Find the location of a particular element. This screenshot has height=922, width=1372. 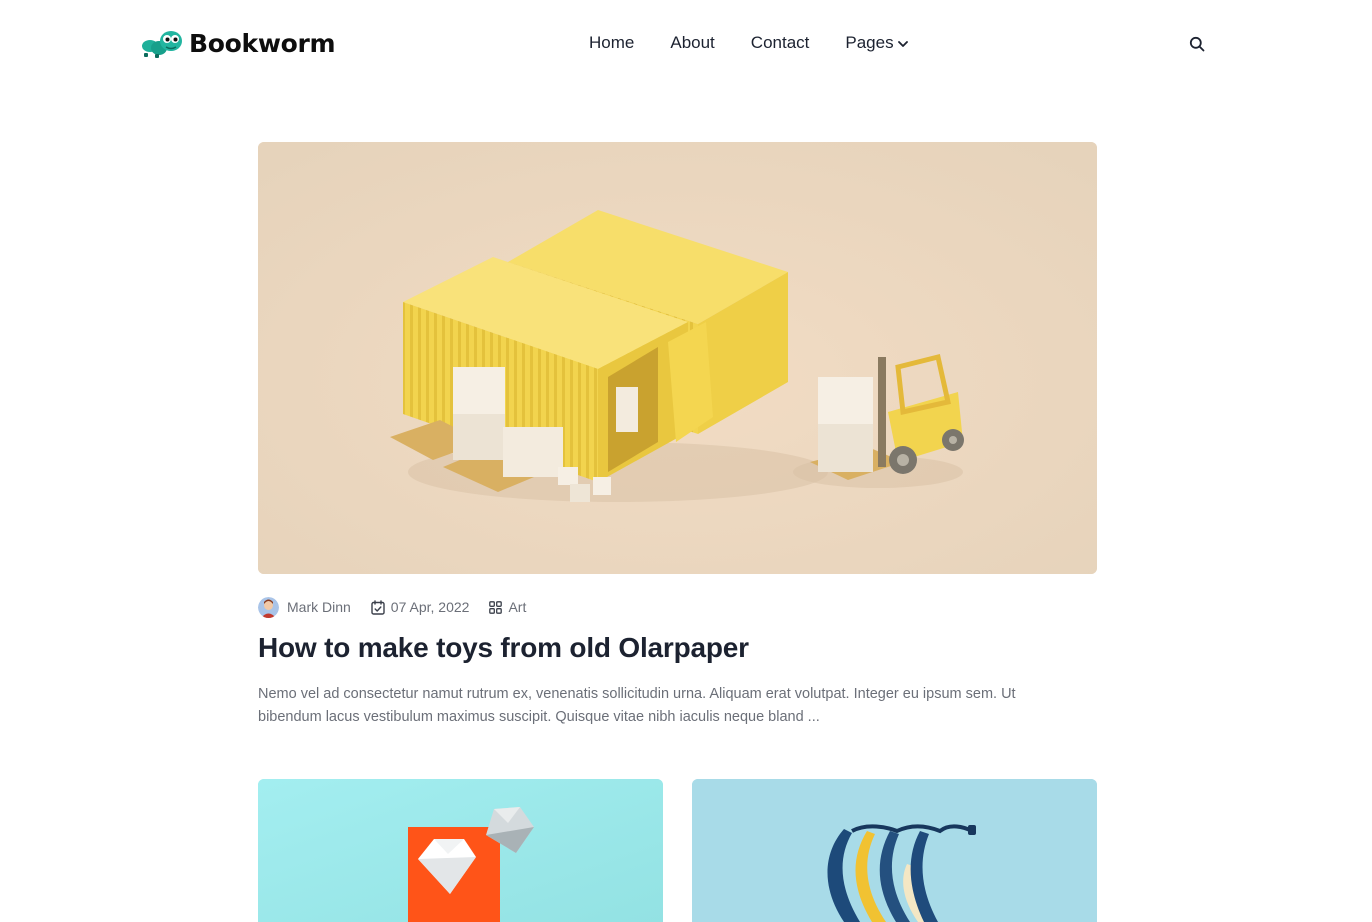

post-meta: Mark Dinn 07 Apr, 2022 Art is located at coordinates (392, 607).